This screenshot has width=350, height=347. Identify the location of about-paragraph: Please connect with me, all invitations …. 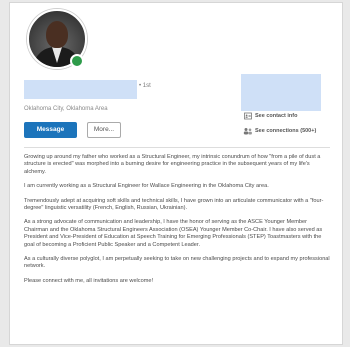
(89, 280).